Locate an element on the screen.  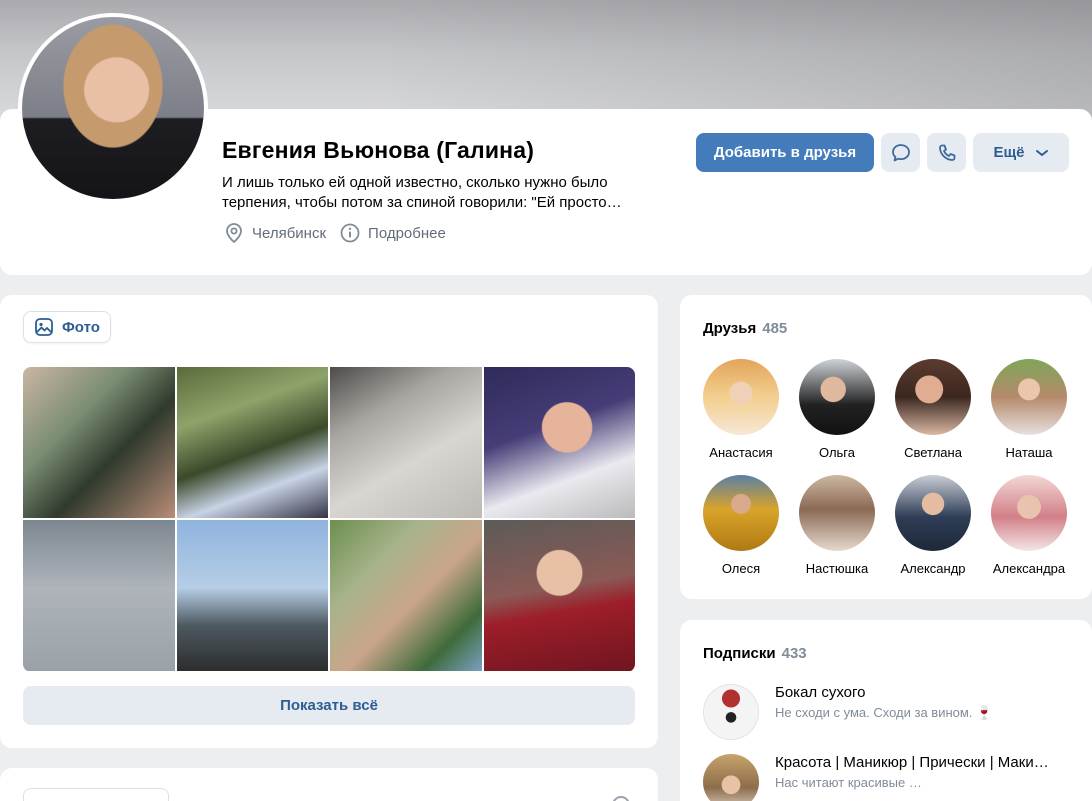
message-icon is located at coordinates (900, 152).